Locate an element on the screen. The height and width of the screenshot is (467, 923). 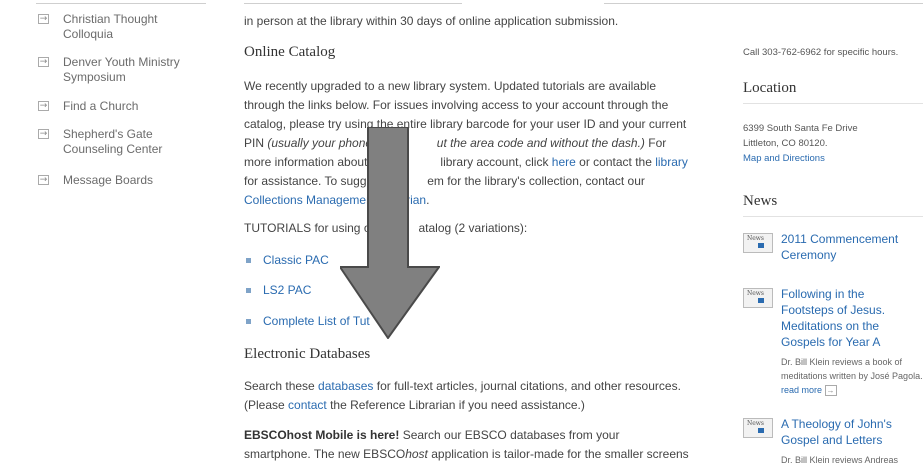
sidebar-item-label: Shepherd's Gate Counseling Center is located at coordinates (113, 141).